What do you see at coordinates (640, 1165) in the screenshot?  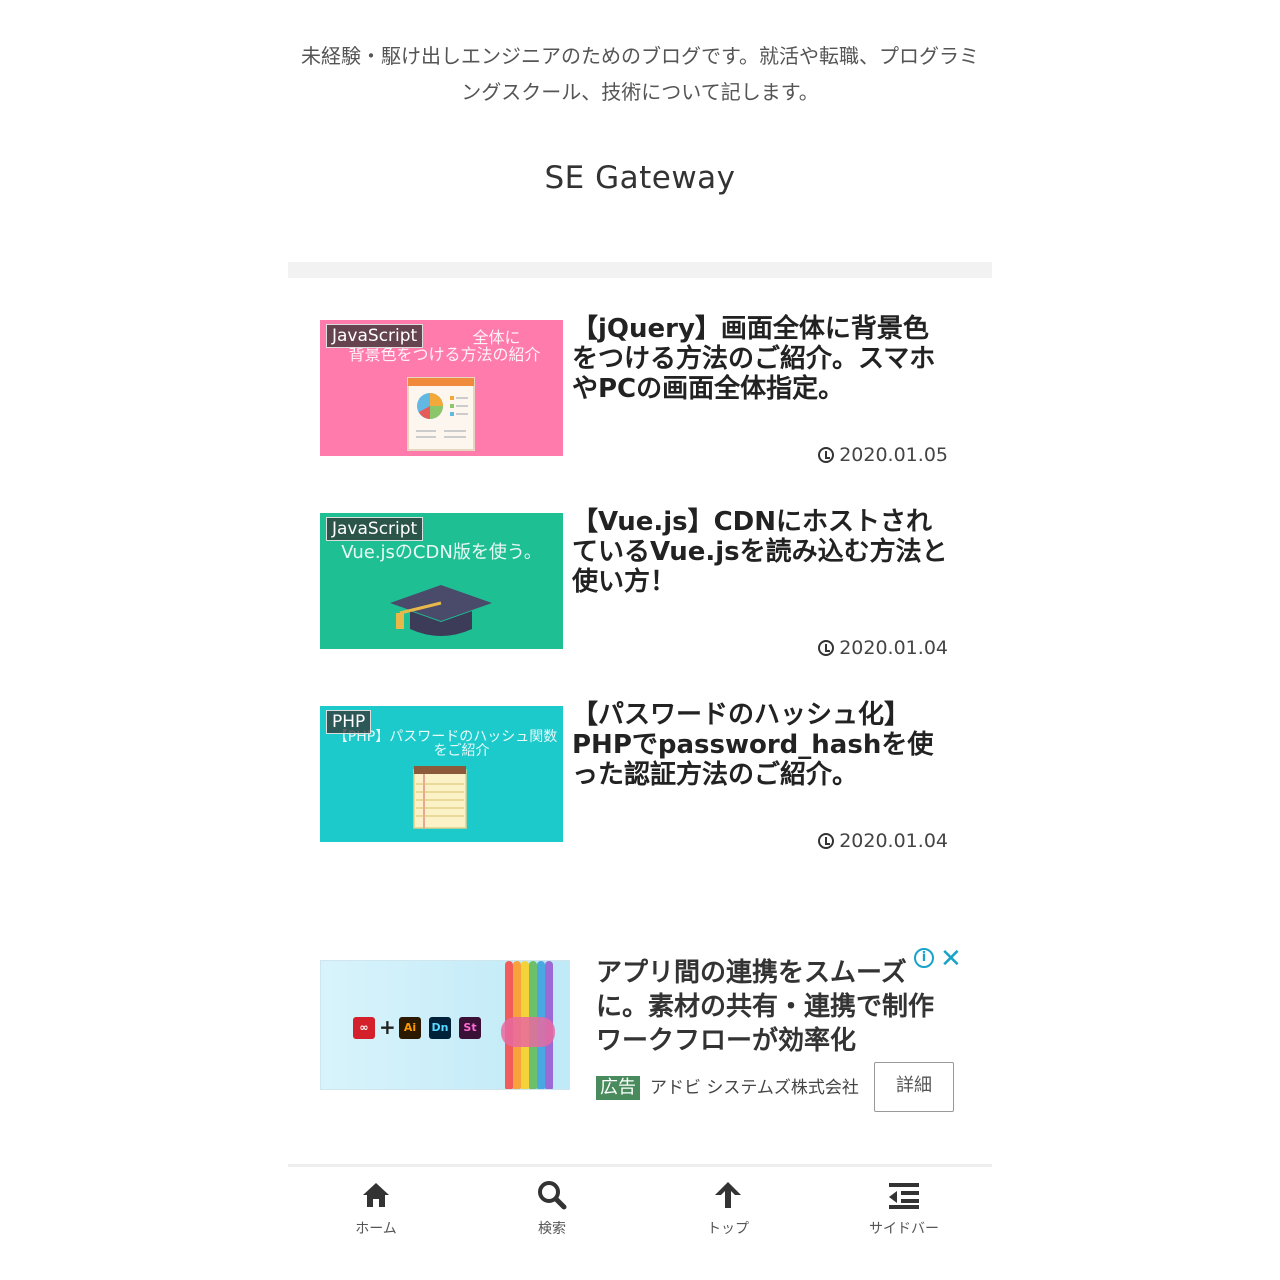 I see `footer-divider` at bounding box center [640, 1165].